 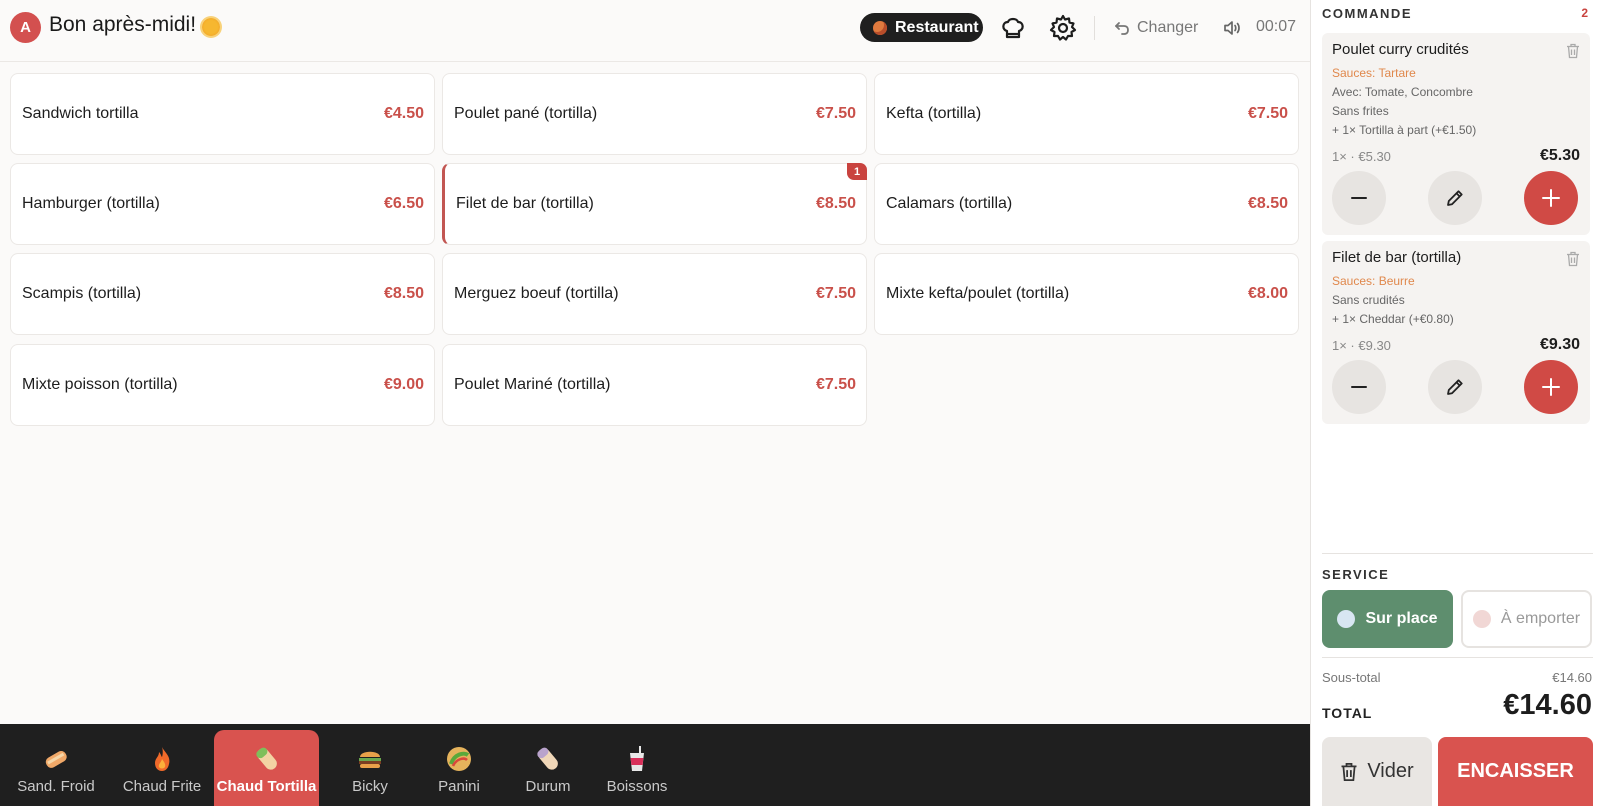 I want to click on category-tab-bicky: Bicky, so click(x=370, y=768).